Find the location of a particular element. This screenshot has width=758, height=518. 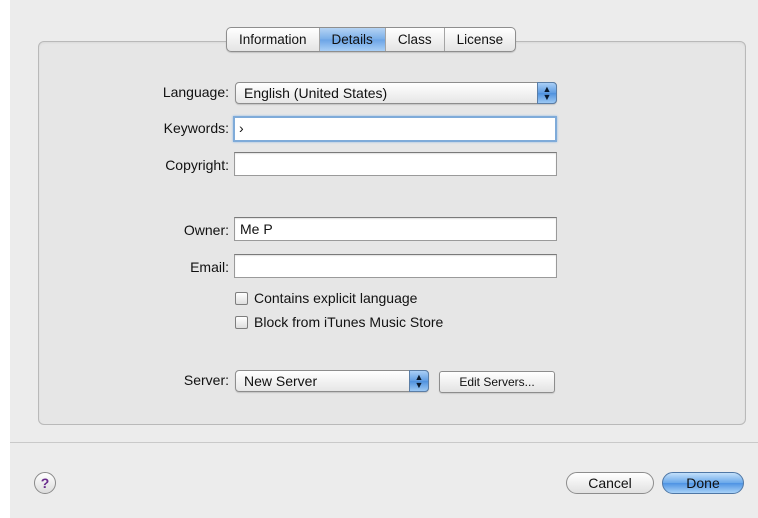

tab-bar: Information Details Class License is located at coordinates (371, 39).